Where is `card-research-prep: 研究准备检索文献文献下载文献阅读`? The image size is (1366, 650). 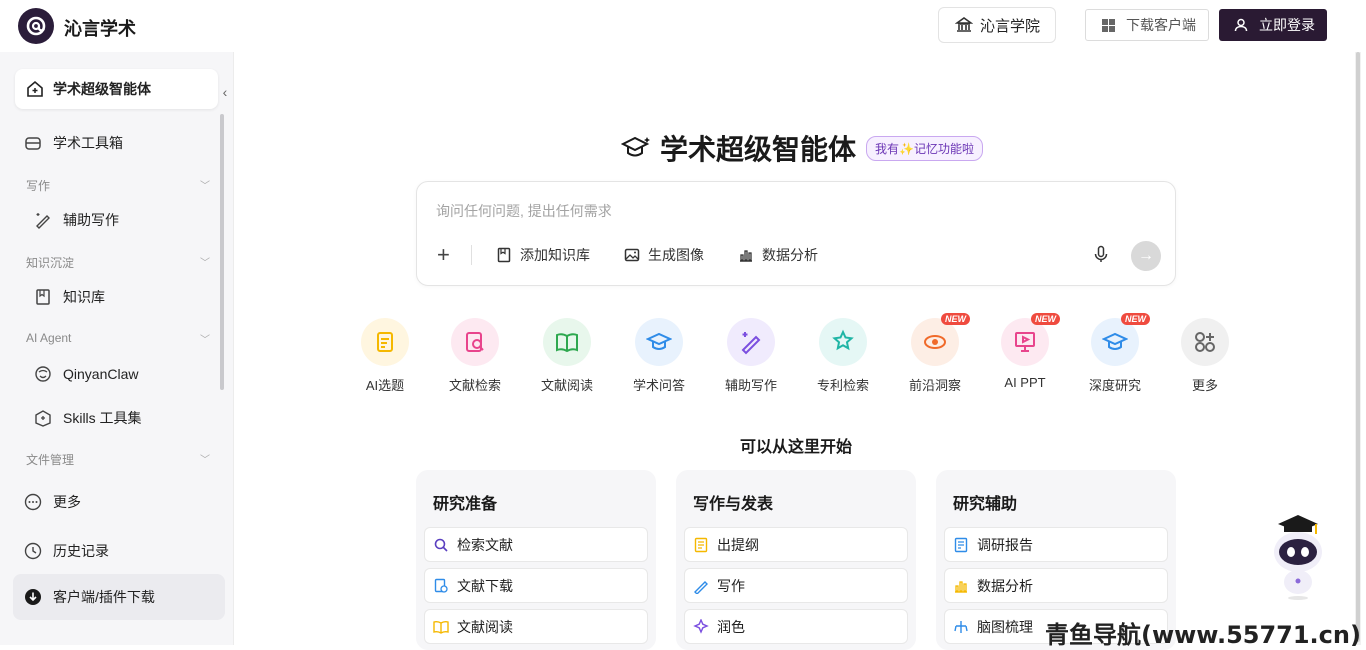
card-research-prep: 研究准备检索文献文献下载文献阅读 is located at coordinates (536, 560).